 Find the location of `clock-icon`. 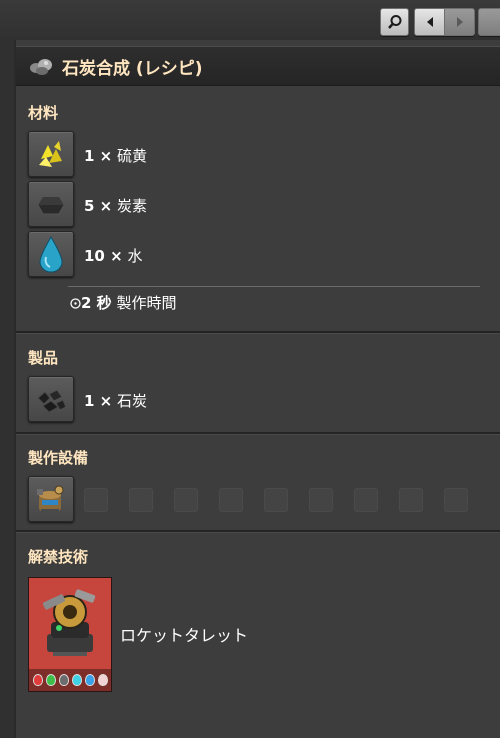

clock-icon is located at coordinates (75, 303).